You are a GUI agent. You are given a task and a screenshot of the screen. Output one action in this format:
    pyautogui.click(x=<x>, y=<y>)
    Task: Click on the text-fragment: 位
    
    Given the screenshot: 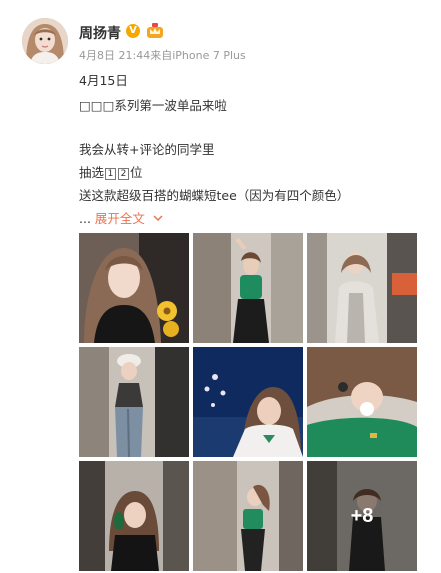 What is the action you would take?
    pyautogui.click(x=136, y=172)
    